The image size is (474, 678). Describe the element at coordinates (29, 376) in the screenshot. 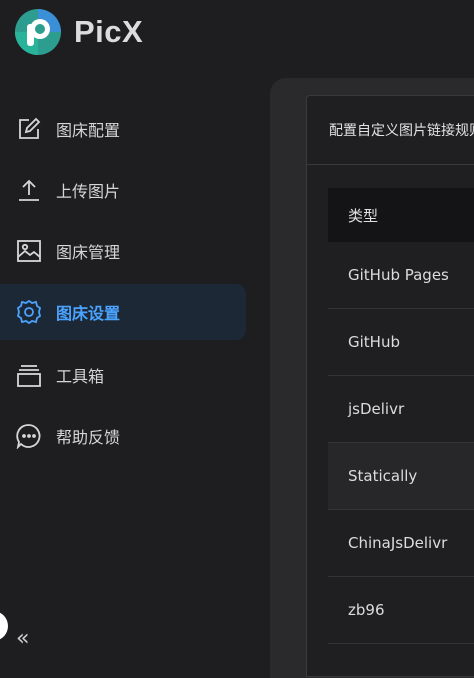

I see `toolbox-icon` at that location.